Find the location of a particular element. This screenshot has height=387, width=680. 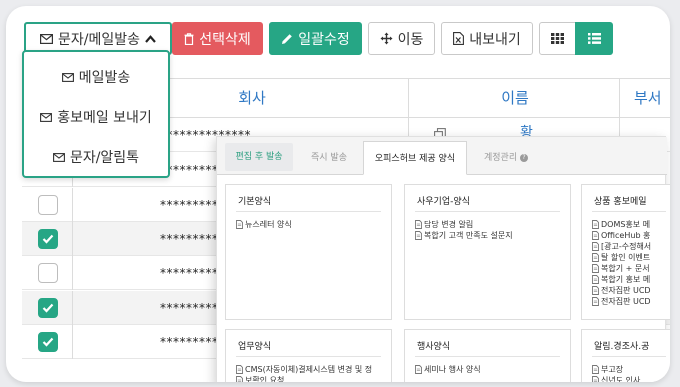

excel-file-icon is located at coordinates (459, 38).